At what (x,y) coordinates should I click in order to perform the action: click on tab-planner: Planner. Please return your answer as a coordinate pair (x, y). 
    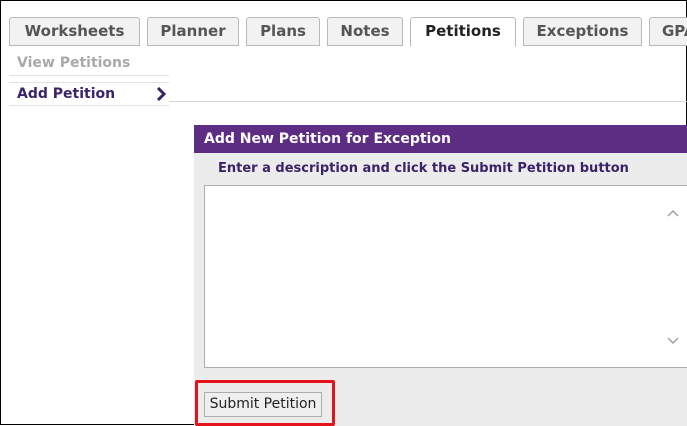
    Looking at the image, I should click on (193, 31).